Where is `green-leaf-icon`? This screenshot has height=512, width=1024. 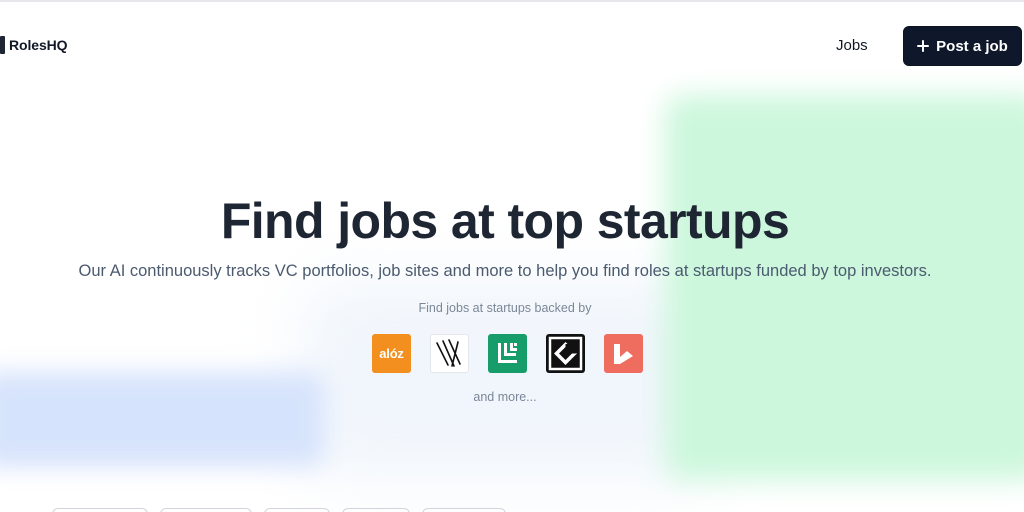 green-leaf-icon is located at coordinates (507, 353).